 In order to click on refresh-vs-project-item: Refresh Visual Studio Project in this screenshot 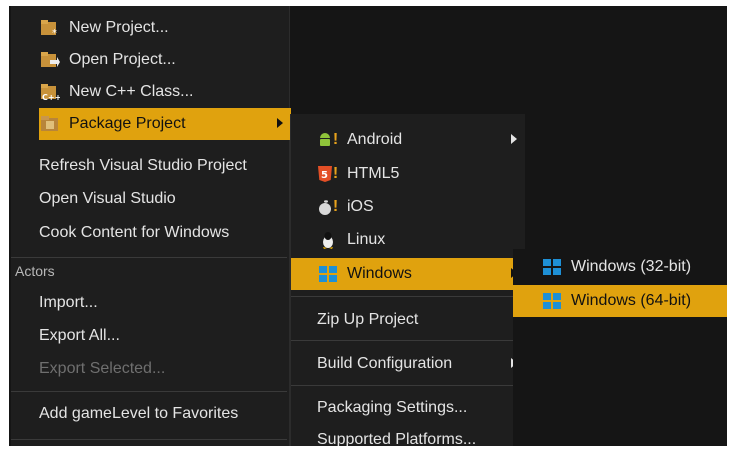, I will do `click(164, 166)`.